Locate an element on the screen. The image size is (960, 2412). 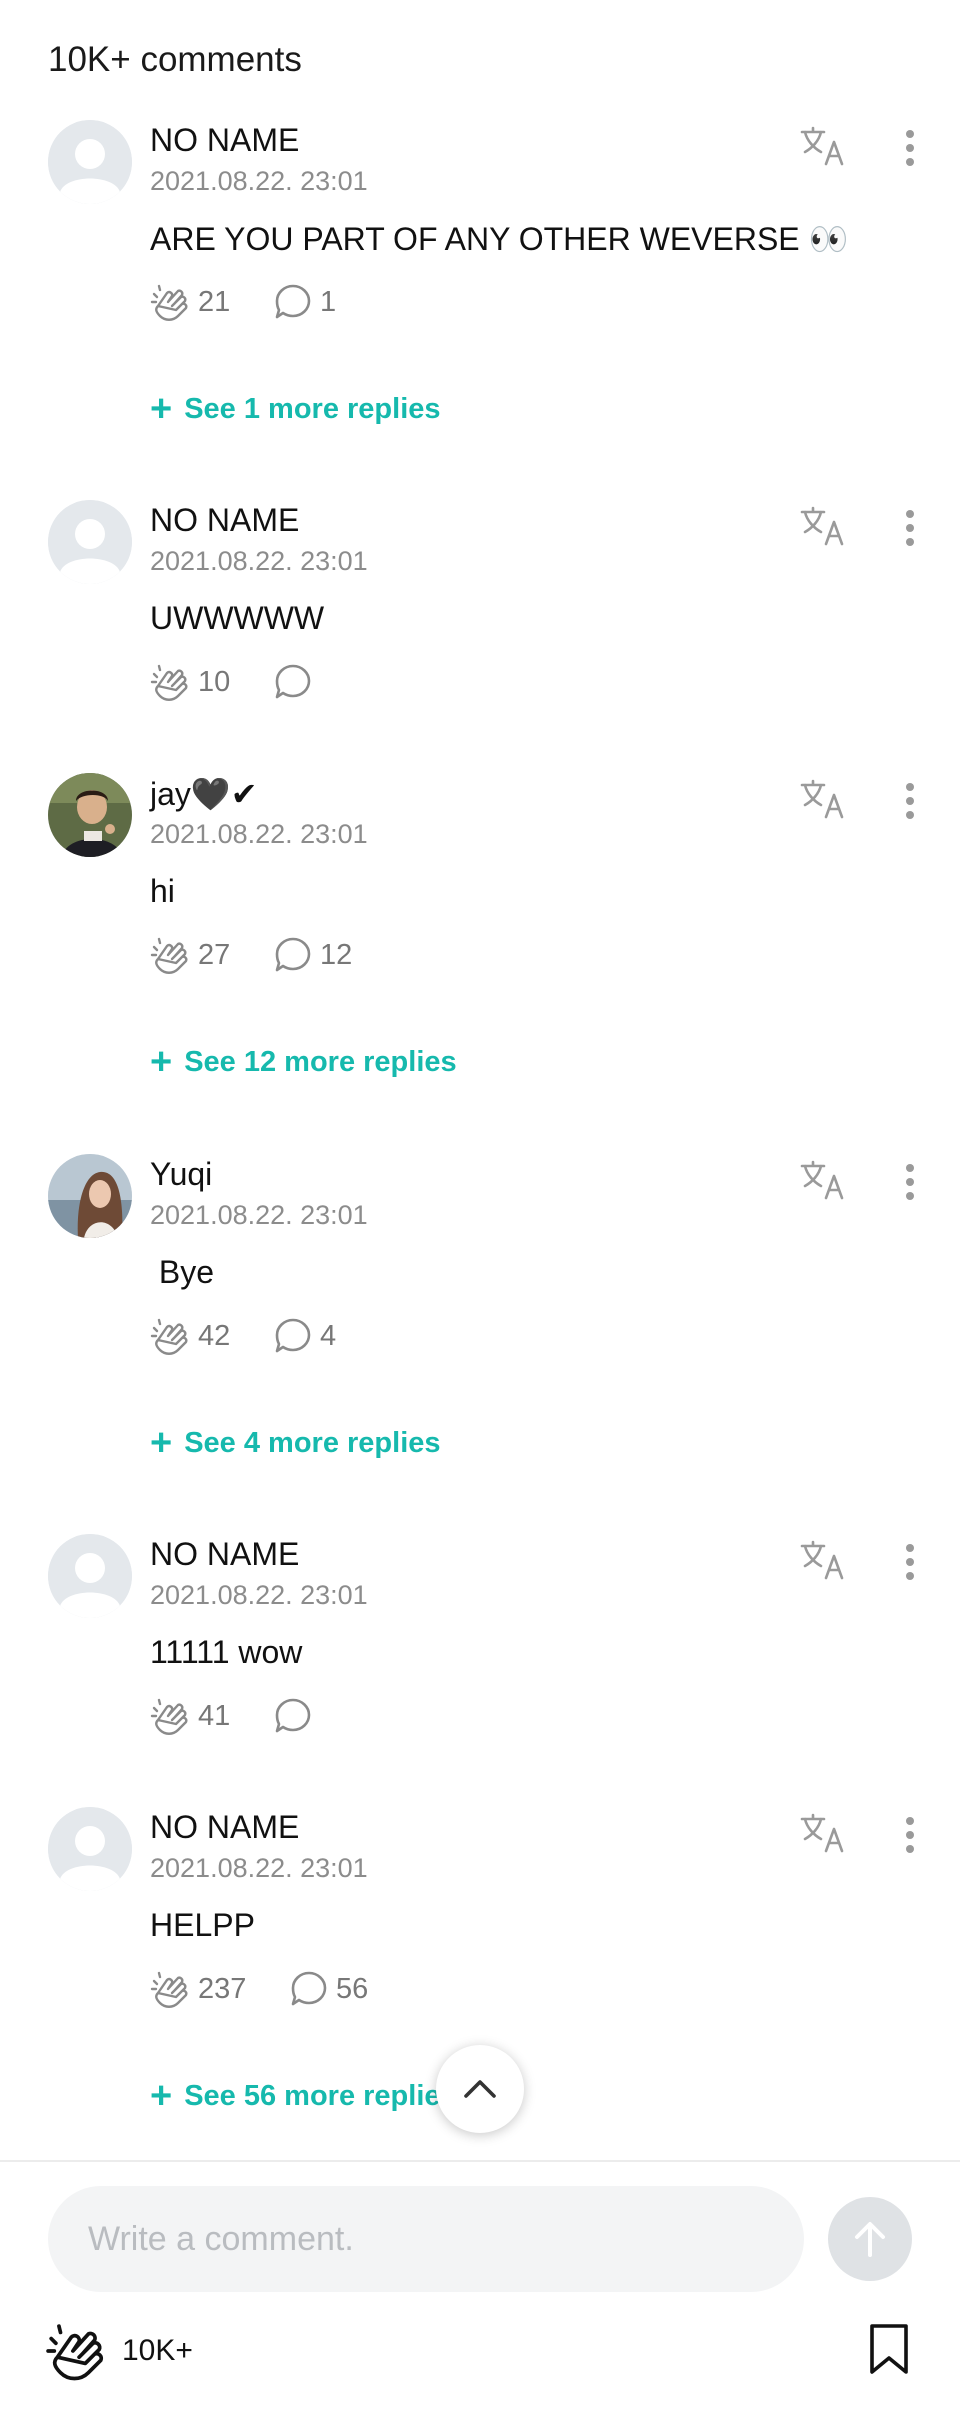
reply-count: 12 is located at coordinates (336, 954).